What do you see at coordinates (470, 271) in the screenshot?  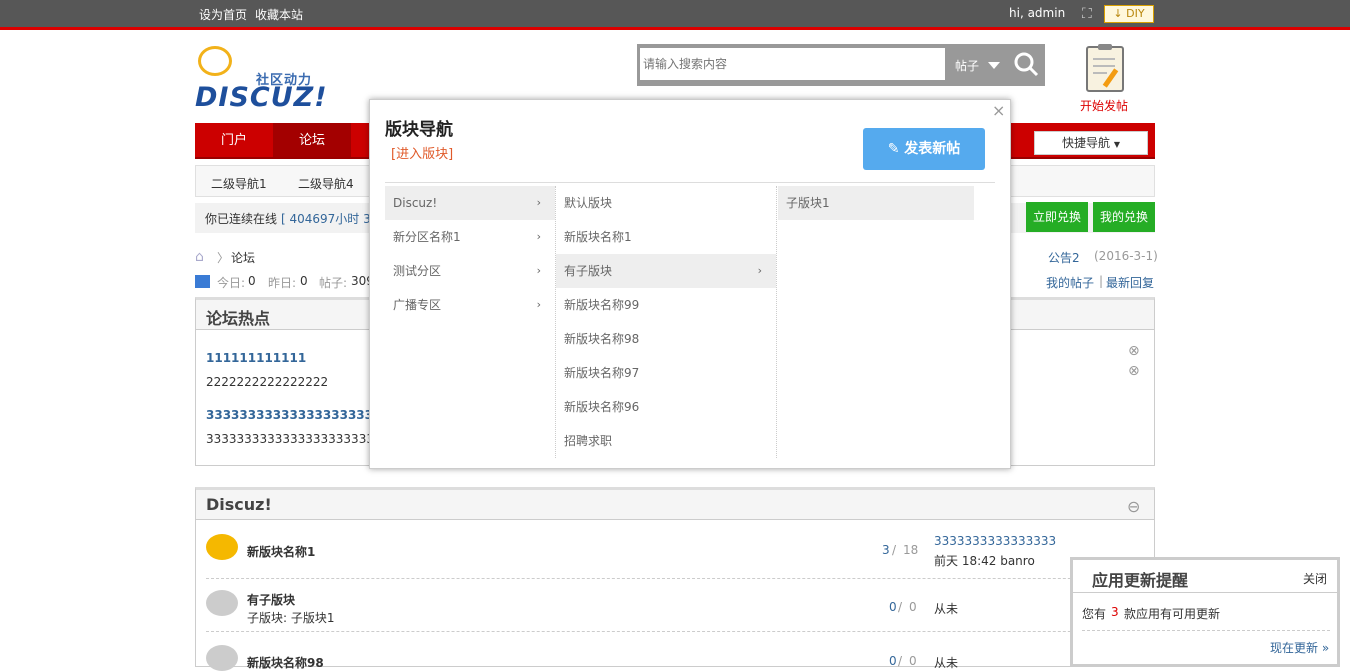 I see `category-item: 测试分区 ›` at bounding box center [470, 271].